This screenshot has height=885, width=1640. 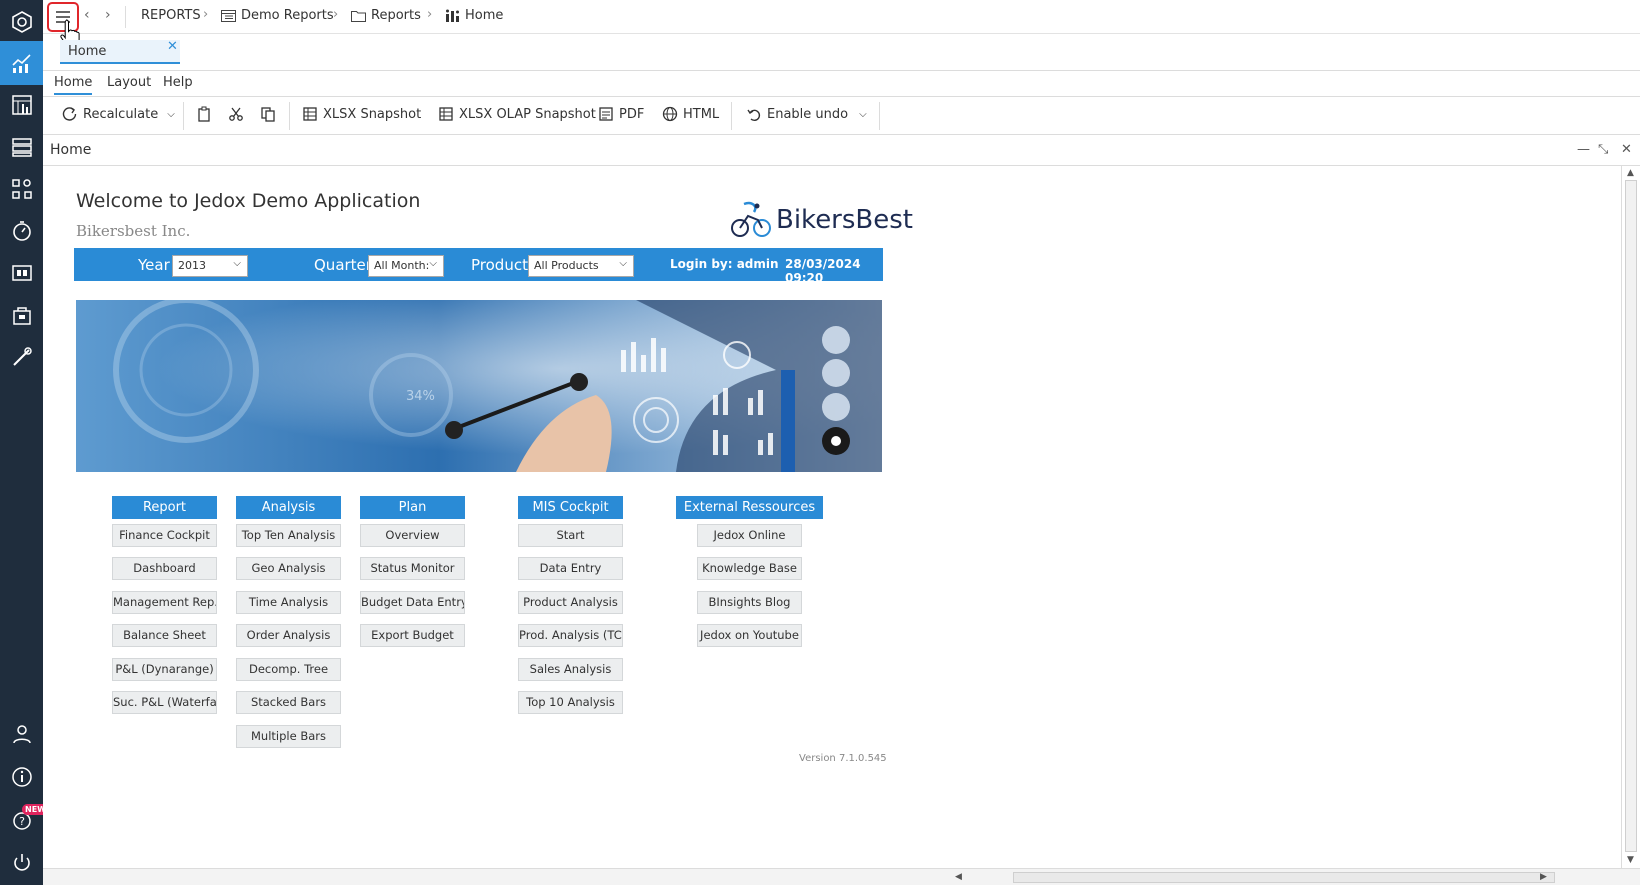 What do you see at coordinates (749, 635) in the screenshot?
I see `nav-link-button: Jedox on Youtube` at bounding box center [749, 635].